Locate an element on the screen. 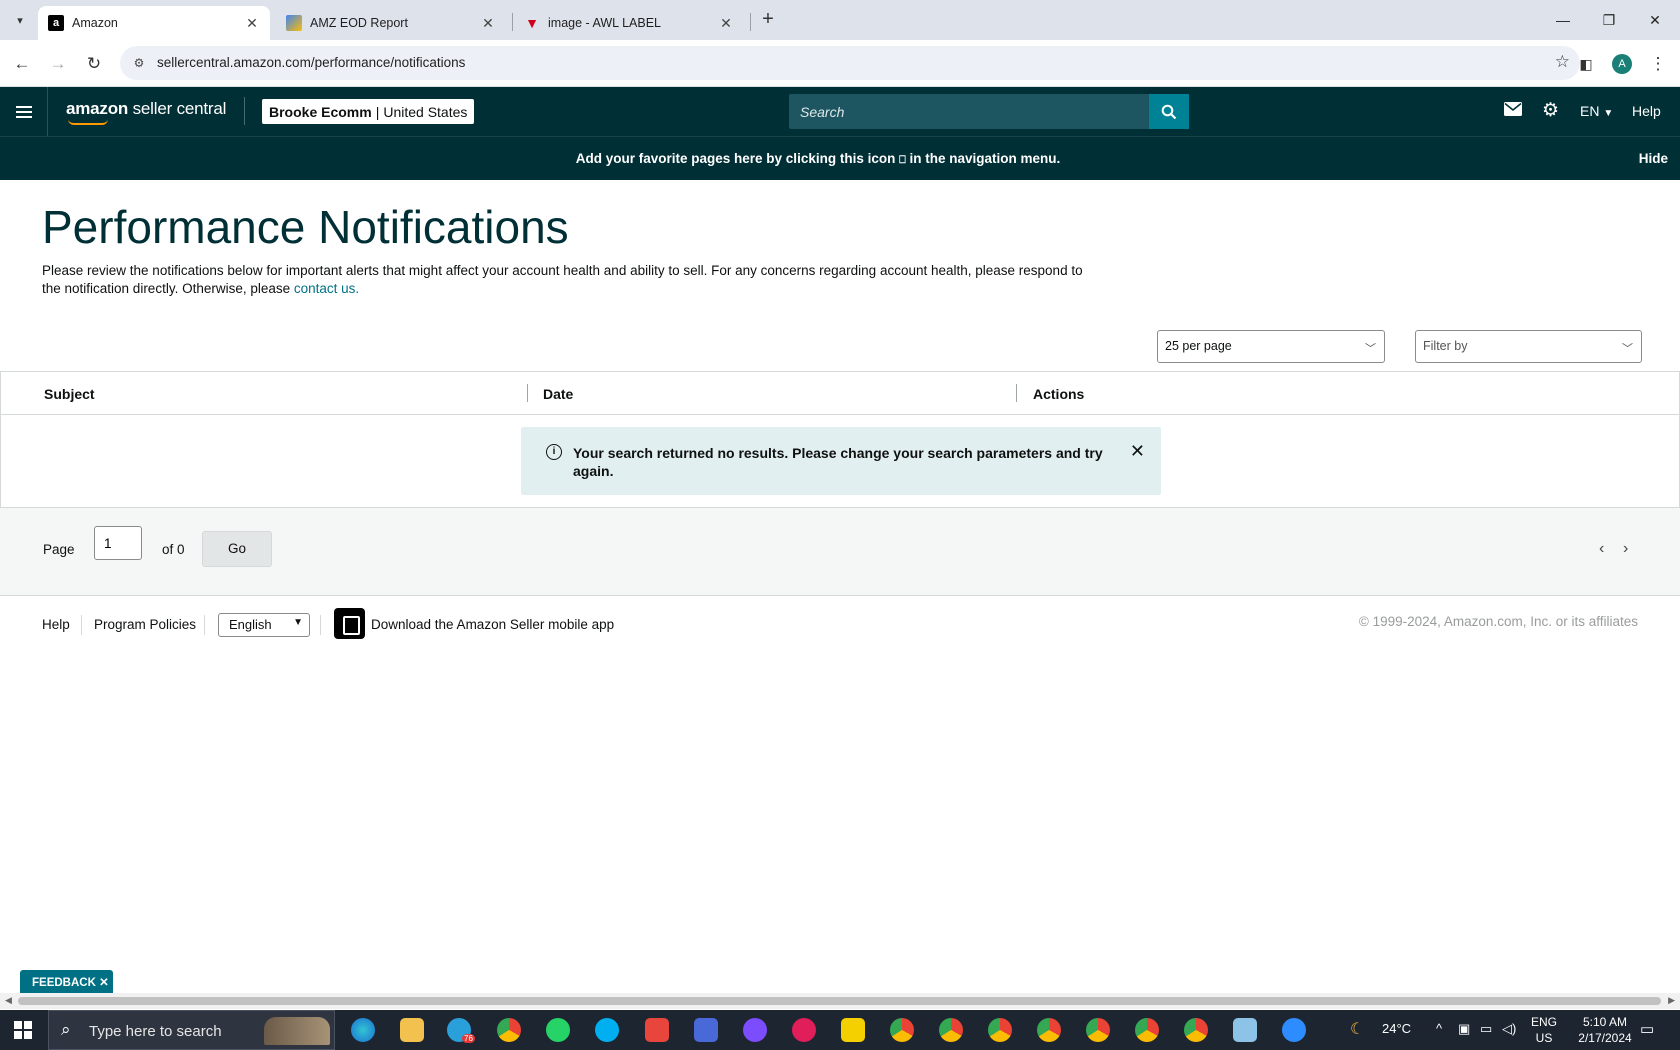  zoom-icon is located at coordinates (1294, 1030).